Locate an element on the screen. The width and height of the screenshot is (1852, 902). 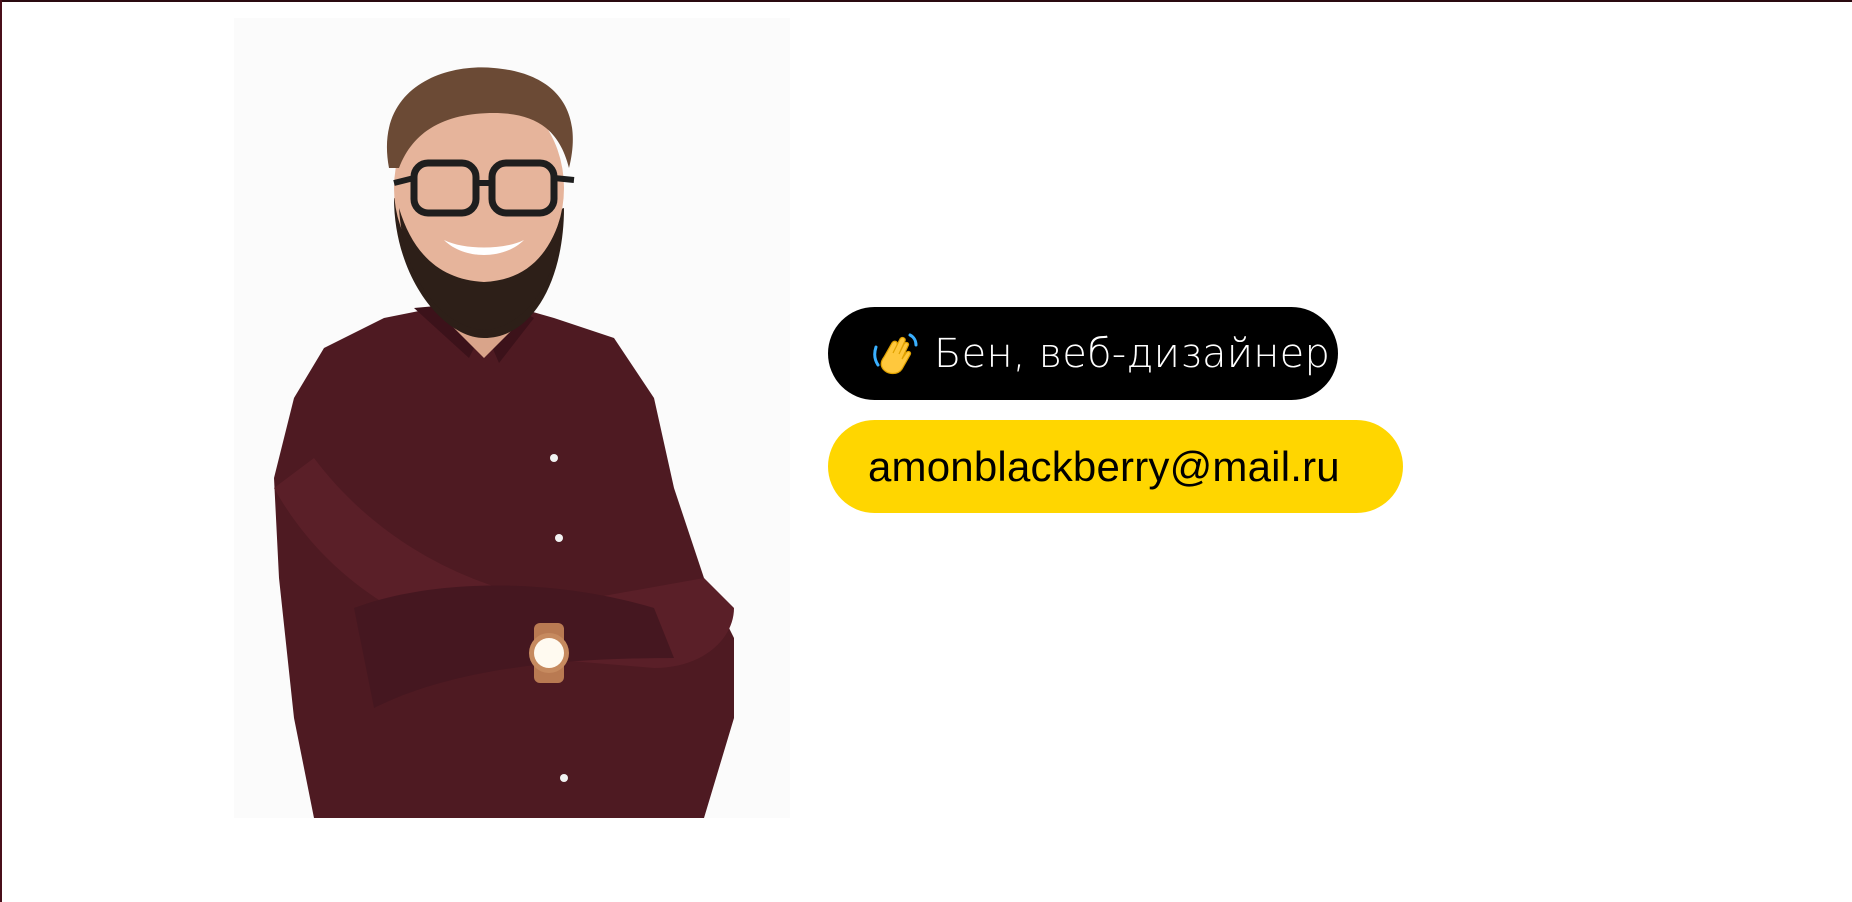
name-badge: Бен, веб-дизайнер is located at coordinates (1083, 353).